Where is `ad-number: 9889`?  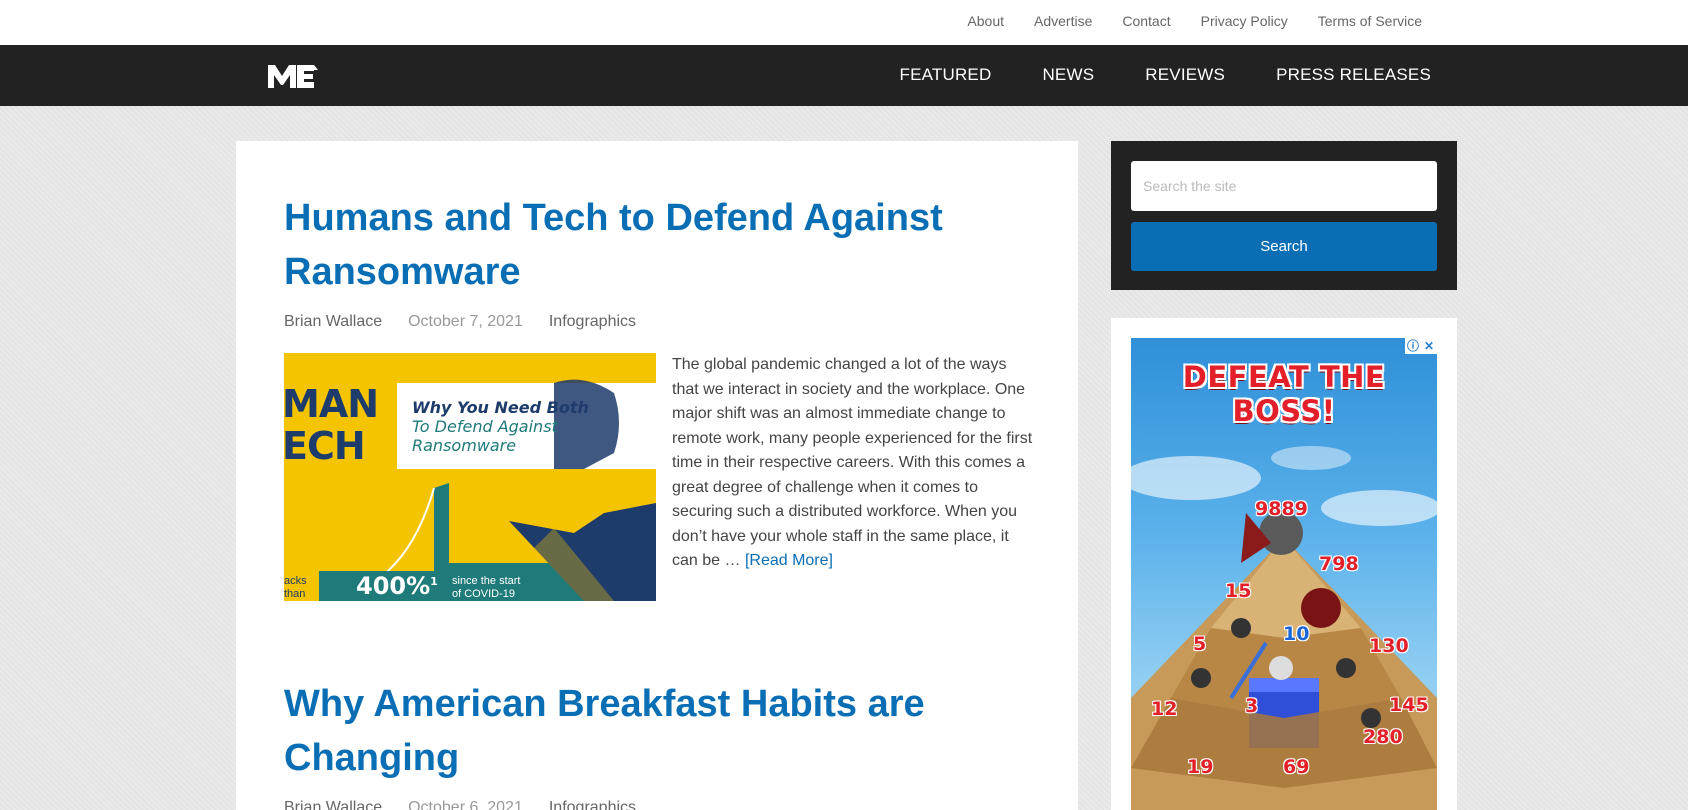 ad-number: 9889 is located at coordinates (1281, 509).